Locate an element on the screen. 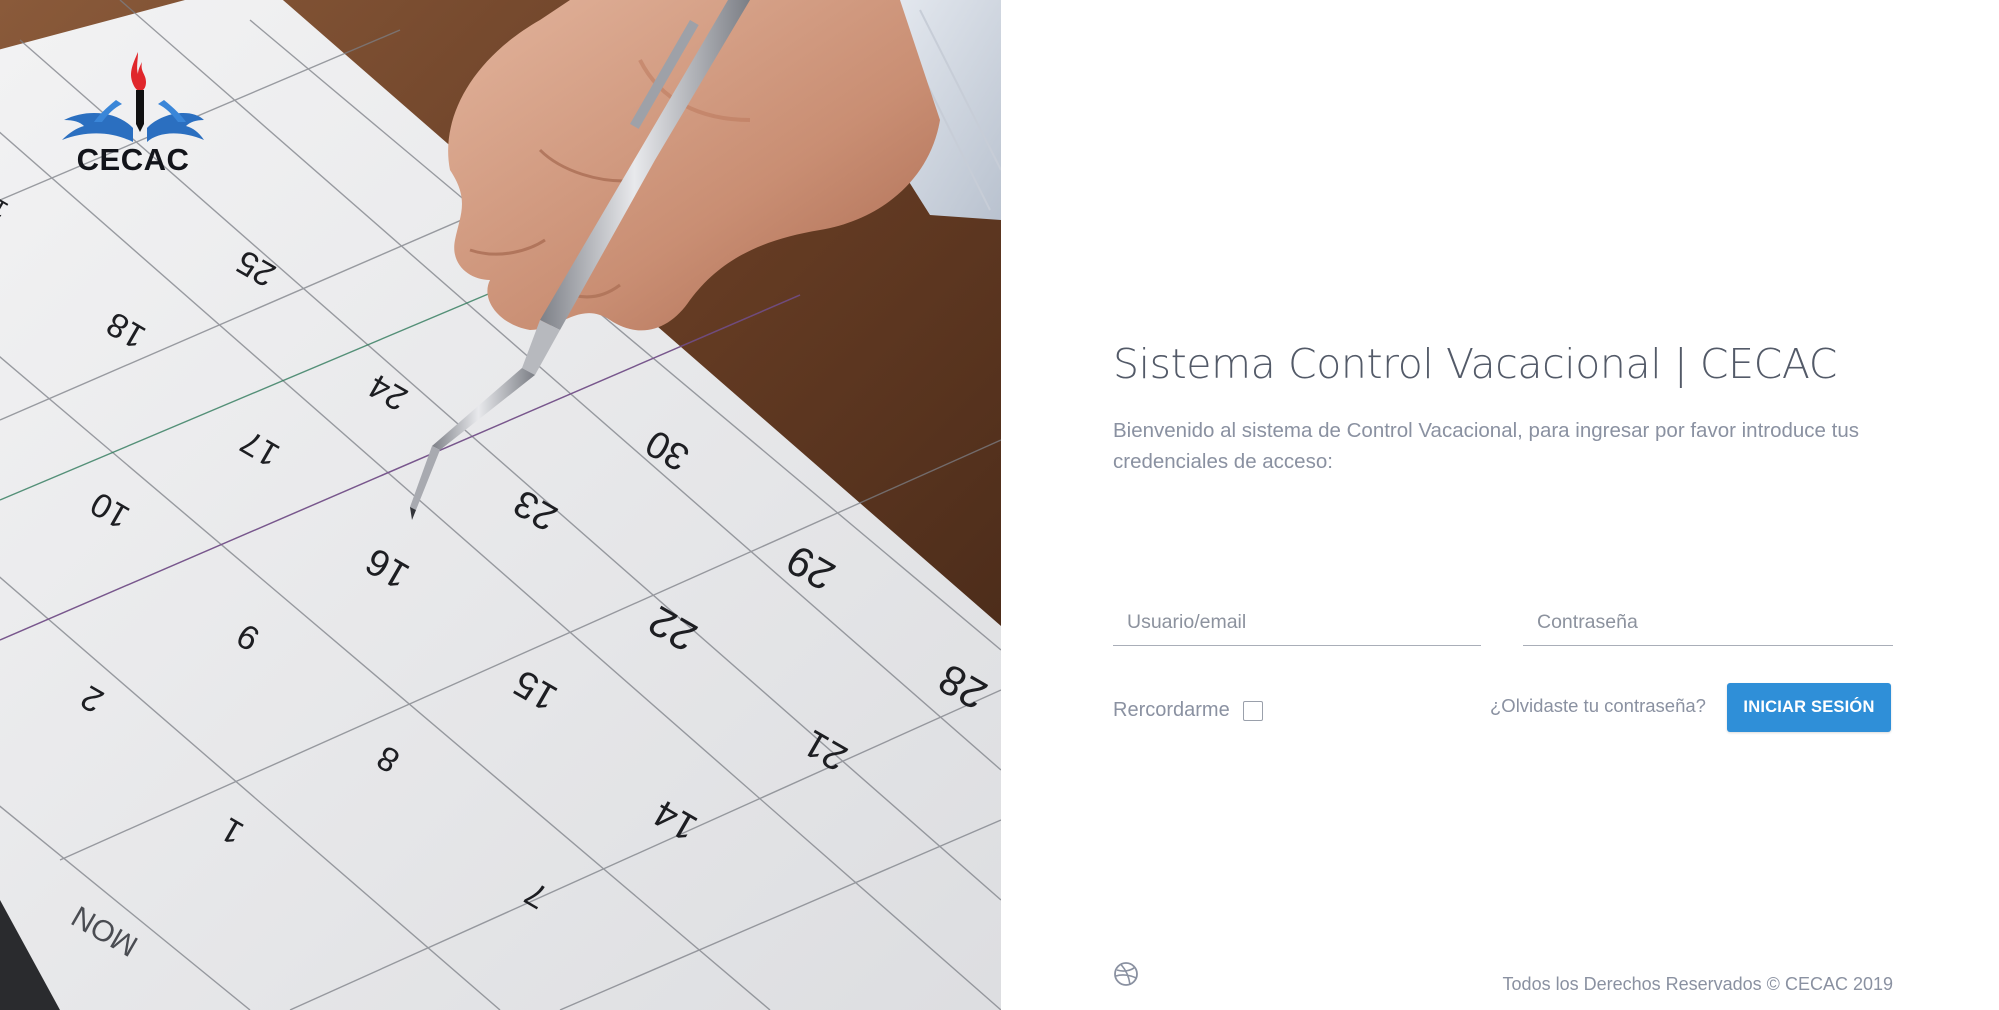  credential-fields is located at coordinates (1503, 642).